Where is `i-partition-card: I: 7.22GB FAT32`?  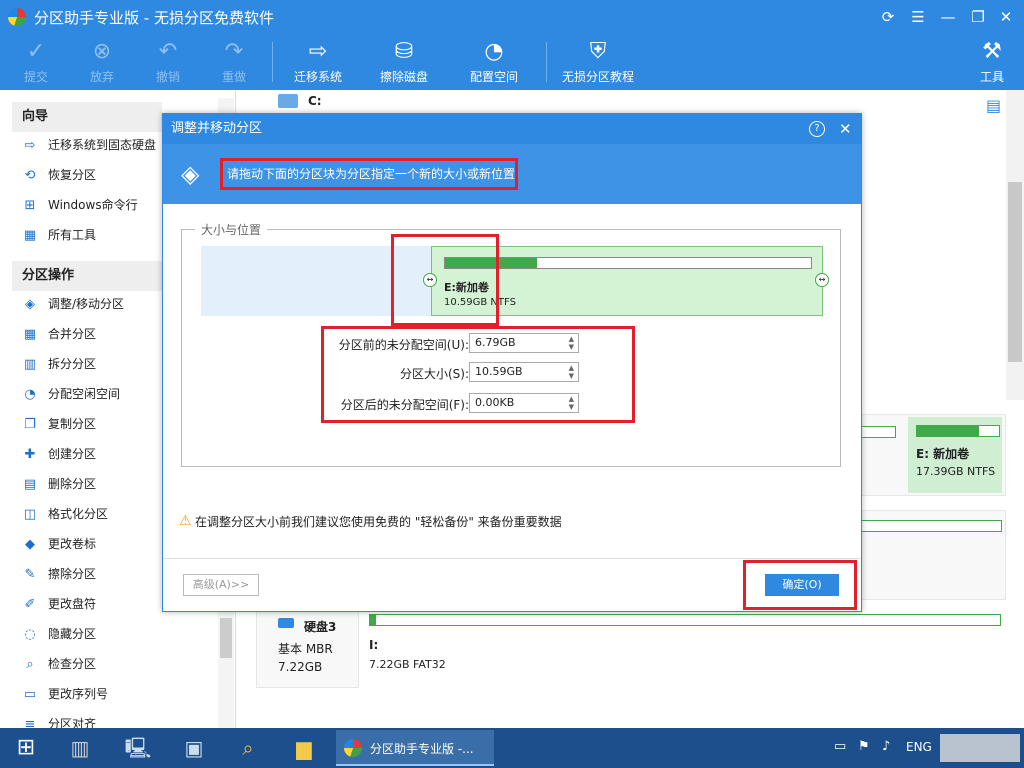
i-partition-card: I: 7.22GB FAT32 is located at coordinates (682, 647).